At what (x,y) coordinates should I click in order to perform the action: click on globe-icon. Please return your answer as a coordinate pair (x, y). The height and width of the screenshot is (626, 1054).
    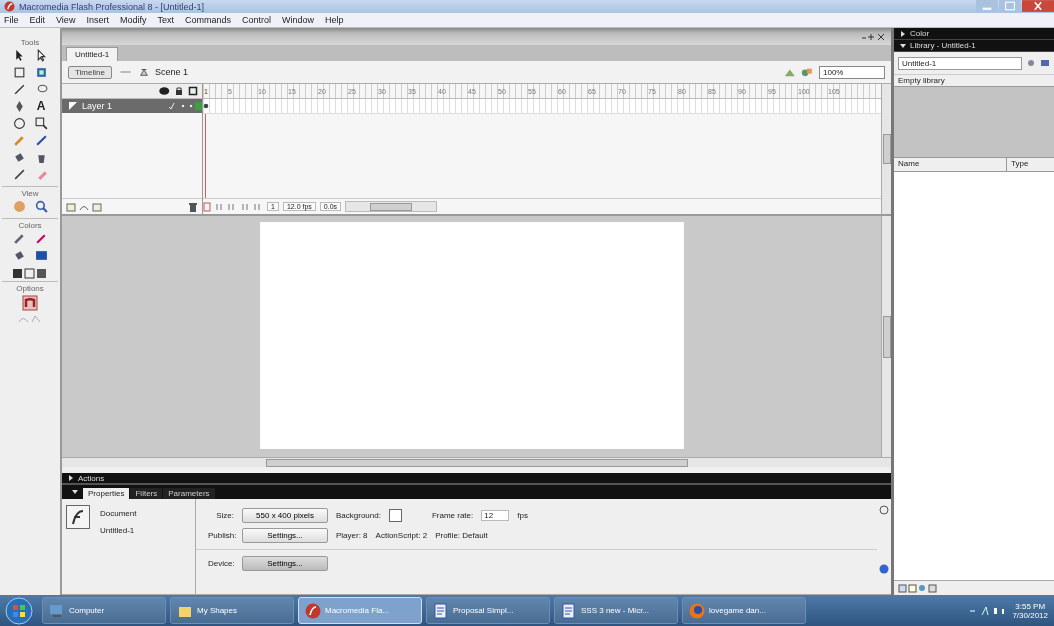
    Looking at the image, I should click on (697, 610).